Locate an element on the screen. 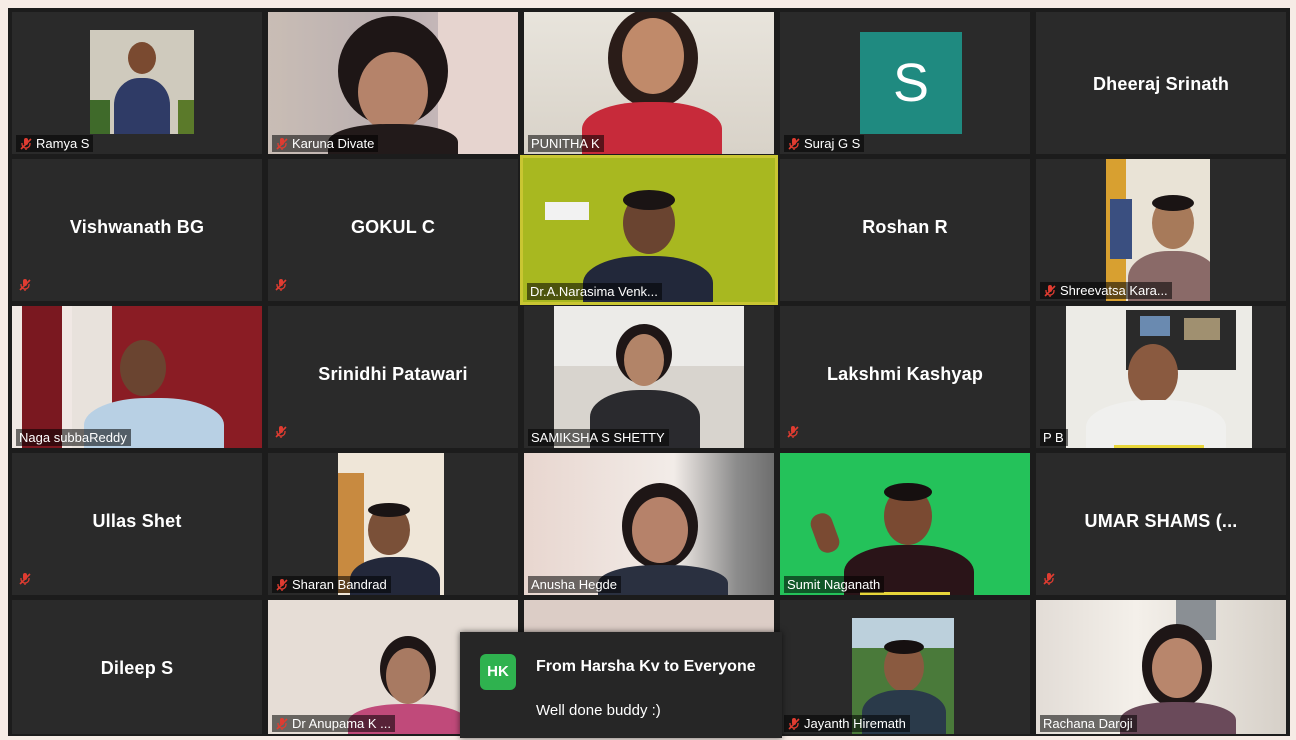  avatar: S is located at coordinates (911, 83).